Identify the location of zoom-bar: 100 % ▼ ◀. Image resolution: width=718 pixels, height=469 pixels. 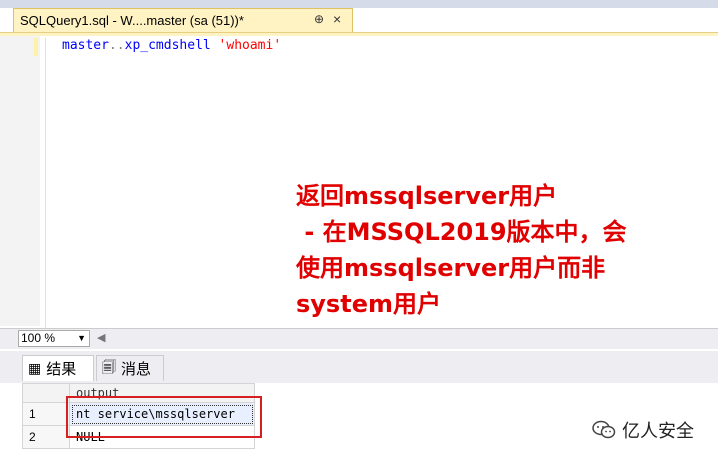
(359, 338).